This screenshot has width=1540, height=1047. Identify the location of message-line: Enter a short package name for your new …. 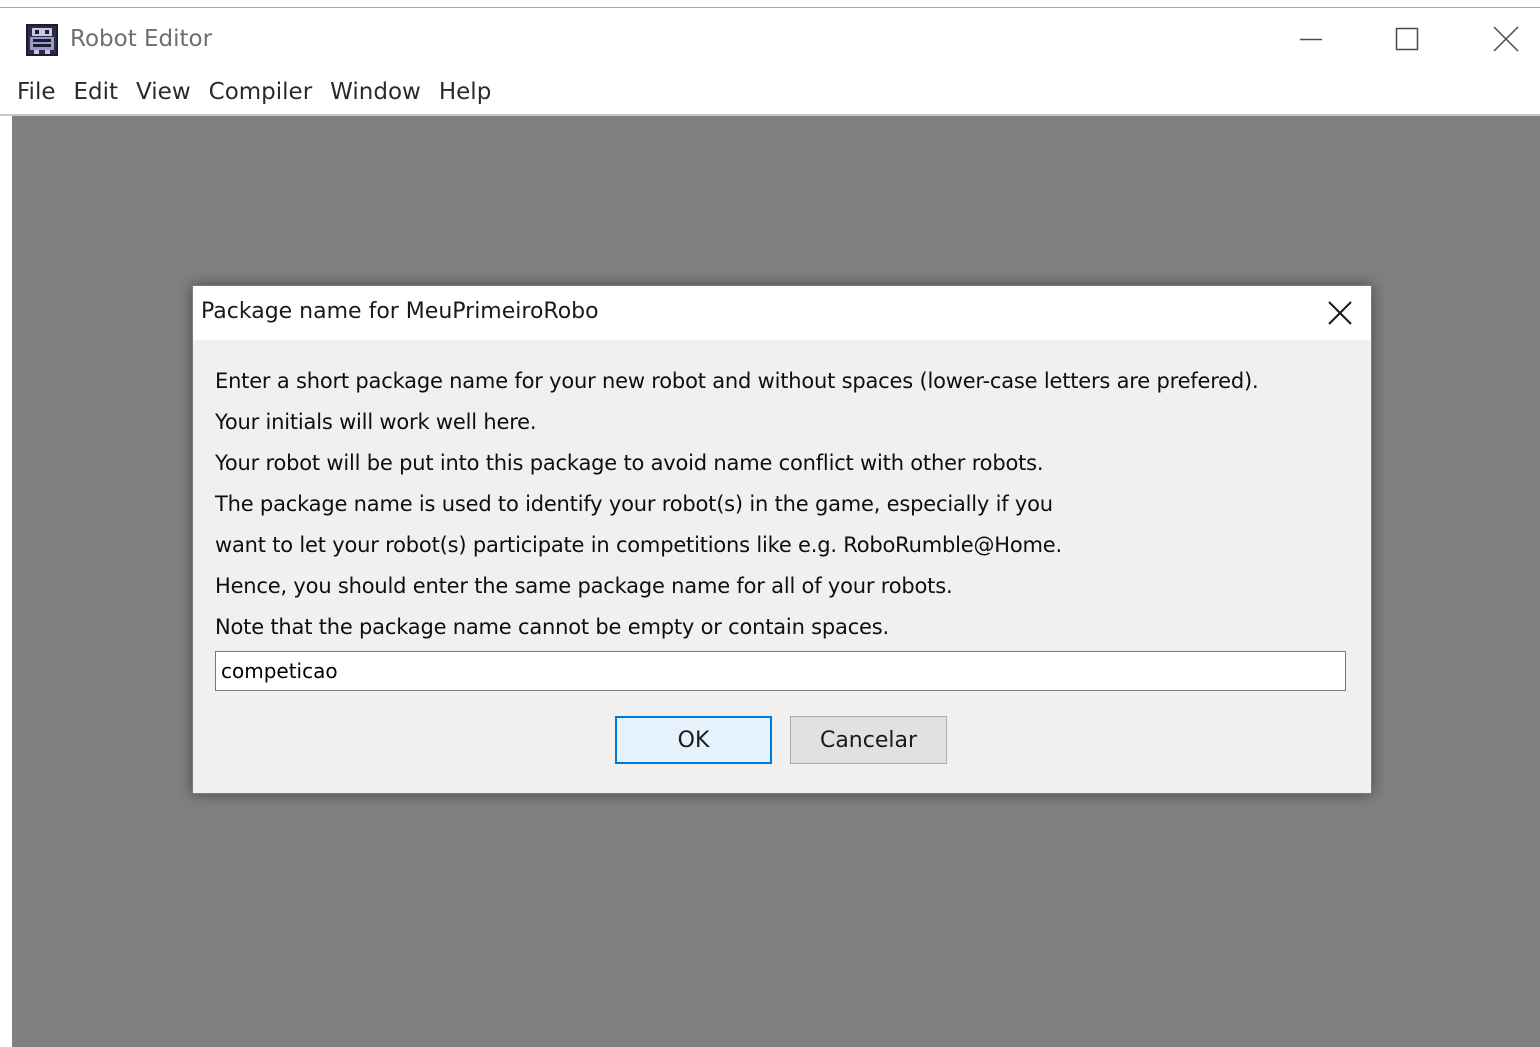
(737, 381).